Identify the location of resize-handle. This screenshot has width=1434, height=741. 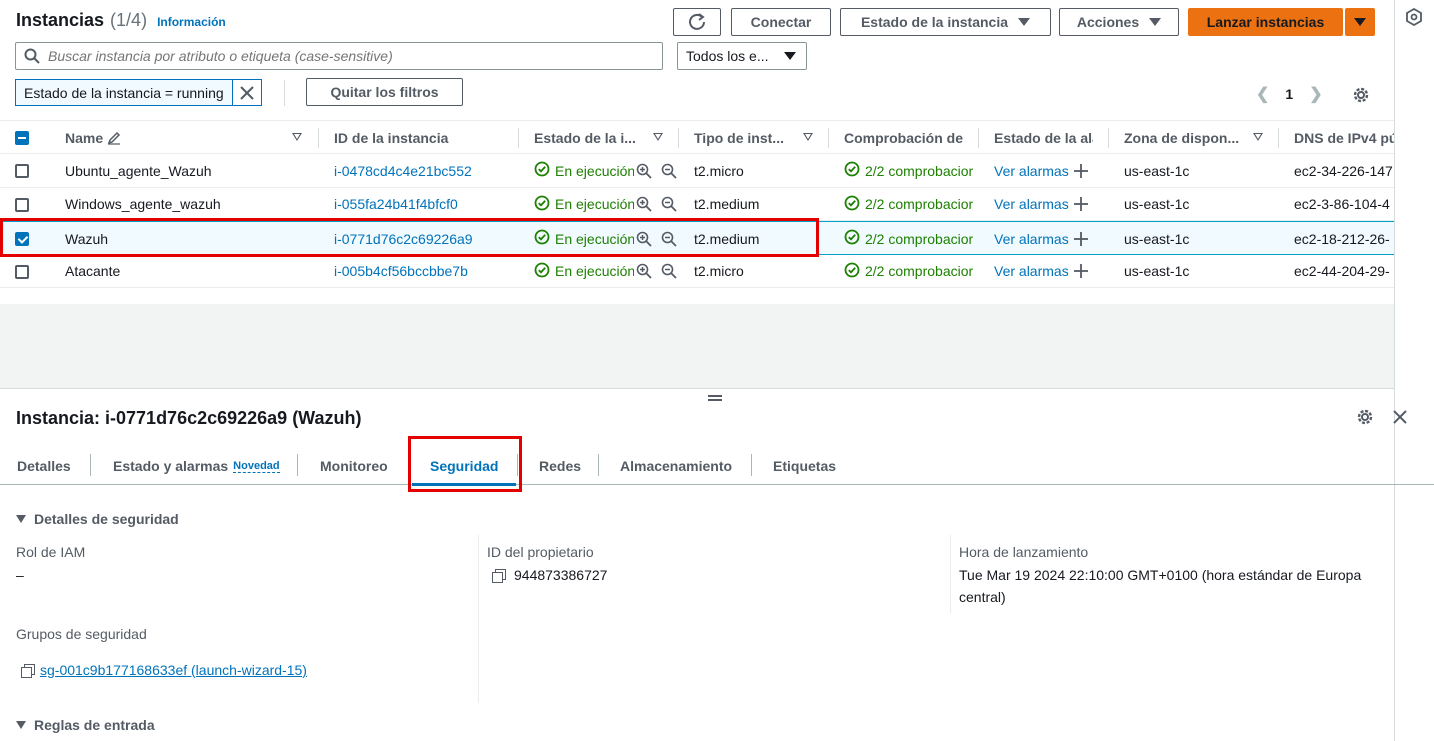
(715, 398).